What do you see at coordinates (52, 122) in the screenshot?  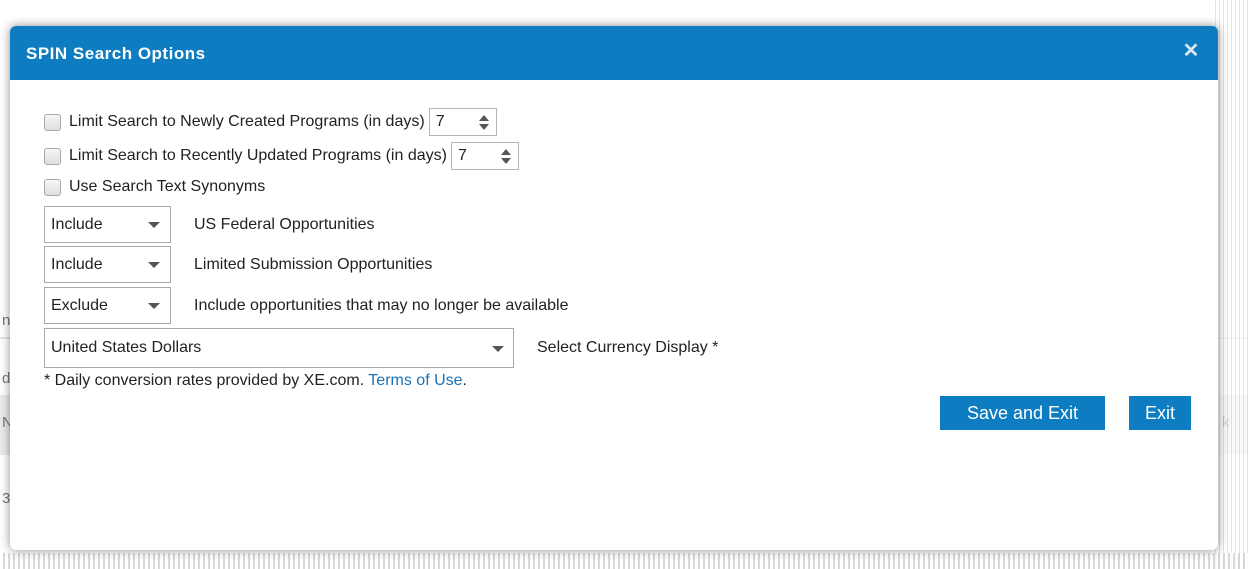 I see `new-programs-checkbox` at bounding box center [52, 122].